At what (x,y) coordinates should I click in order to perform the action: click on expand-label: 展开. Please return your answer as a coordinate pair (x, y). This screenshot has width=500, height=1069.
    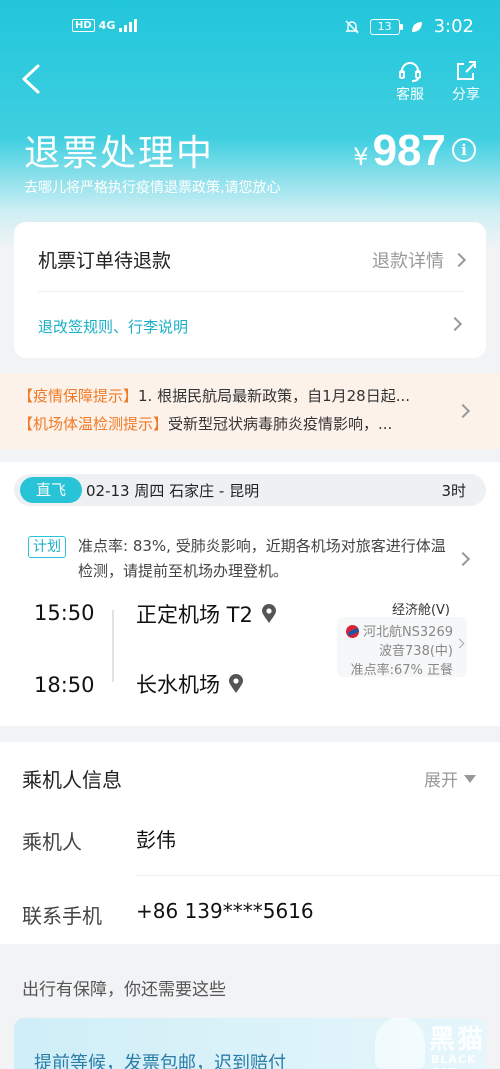
    Looking at the image, I should click on (441, 781).